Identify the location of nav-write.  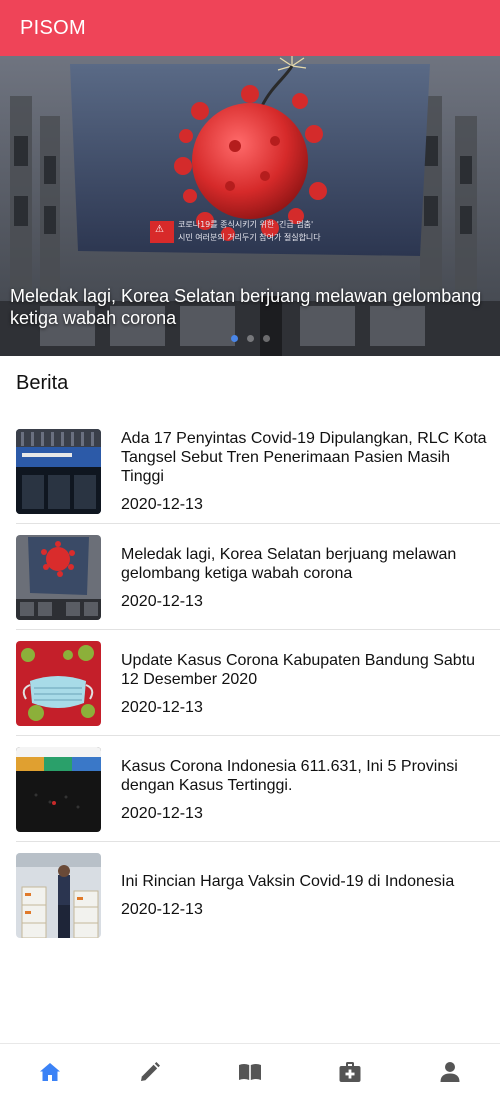
(150, 1072).